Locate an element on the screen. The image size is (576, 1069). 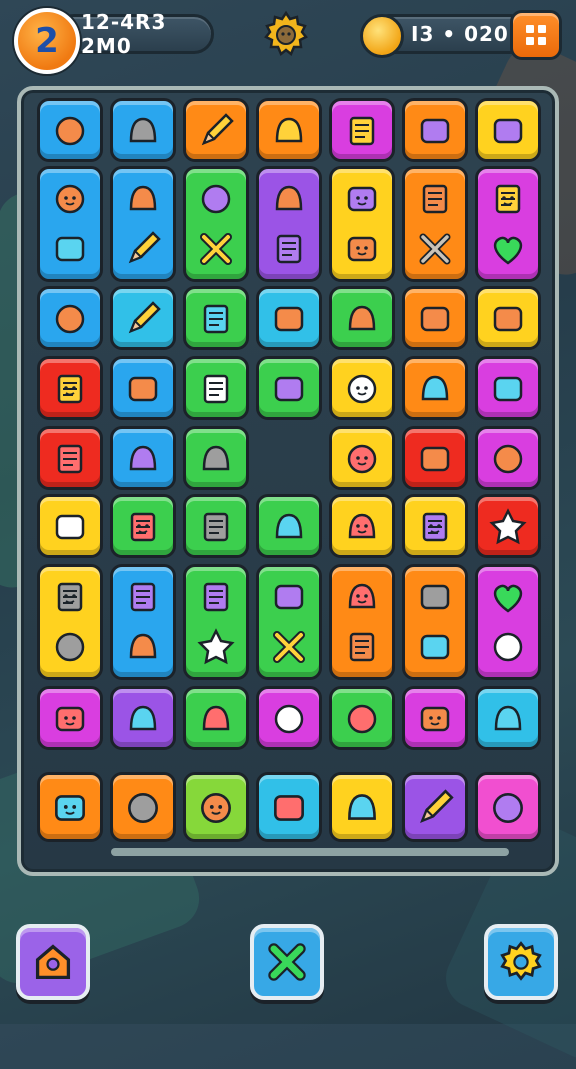
hammer-icon is located at coordinates (435, 319).